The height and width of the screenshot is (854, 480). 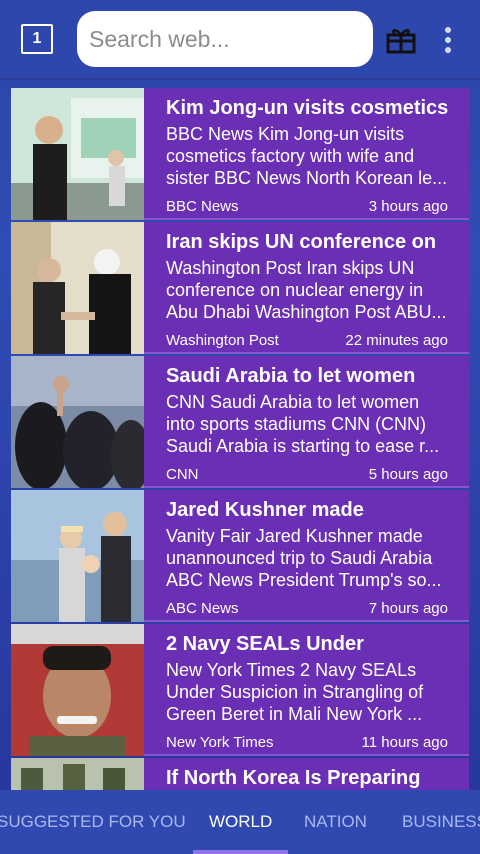 What do you see at coordinates (408, 474) in the screenshot?
I see `article-timestamp: 5 hours ago` at bounding box center [408, 474].